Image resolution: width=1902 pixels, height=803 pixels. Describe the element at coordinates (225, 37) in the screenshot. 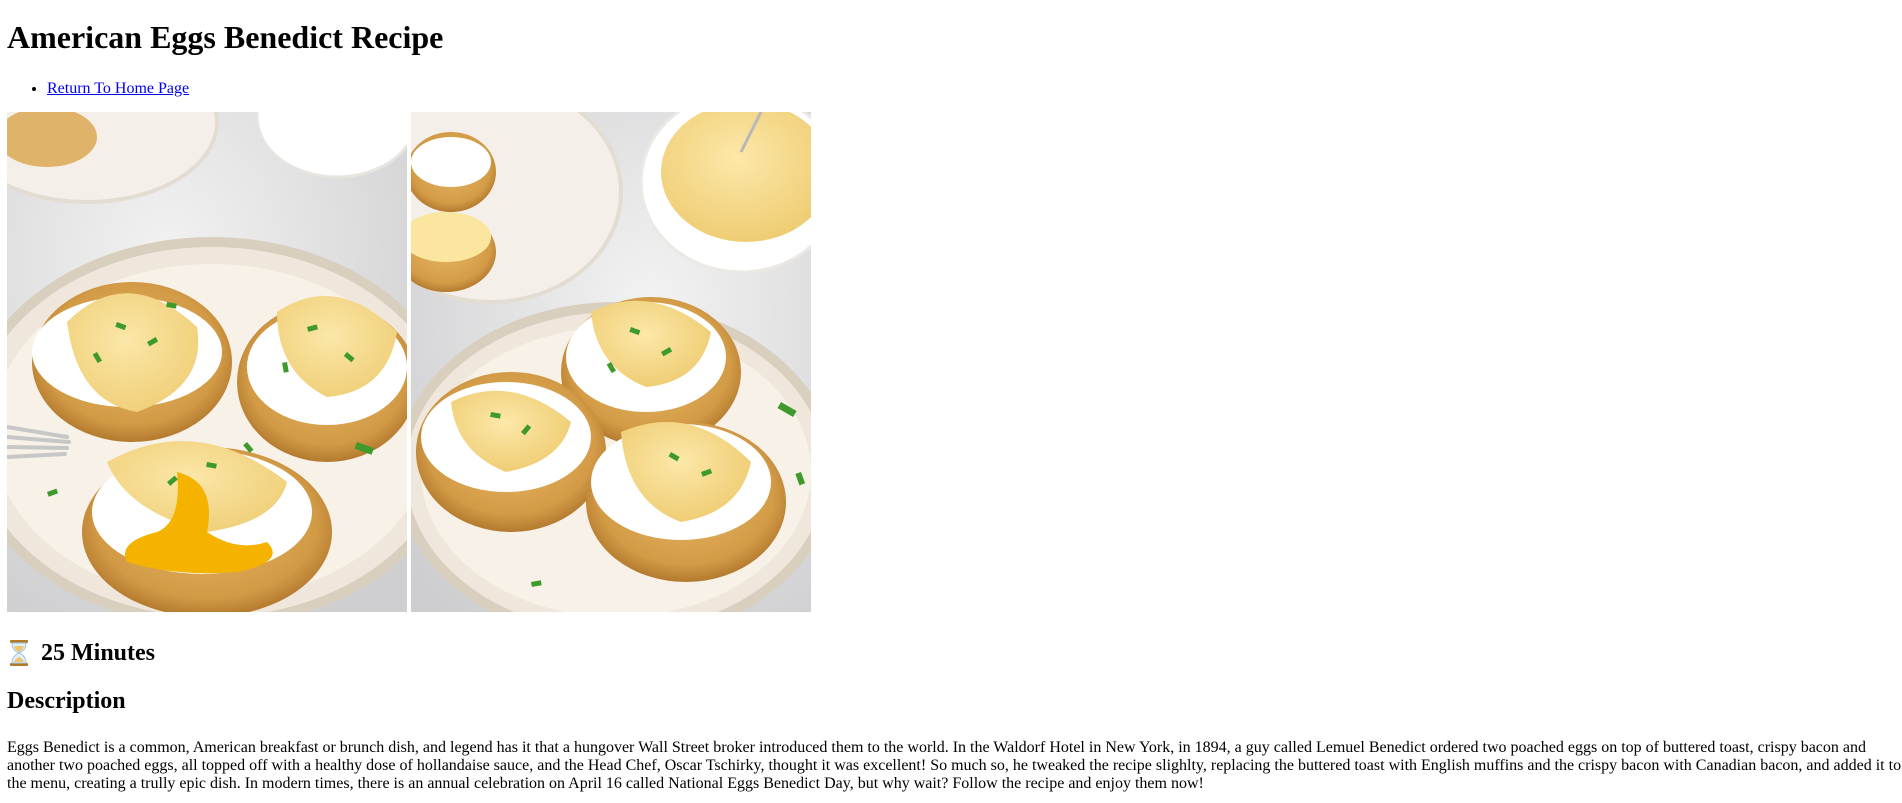

I see `page-title: American Eggs Benedict Recipe` at that location.